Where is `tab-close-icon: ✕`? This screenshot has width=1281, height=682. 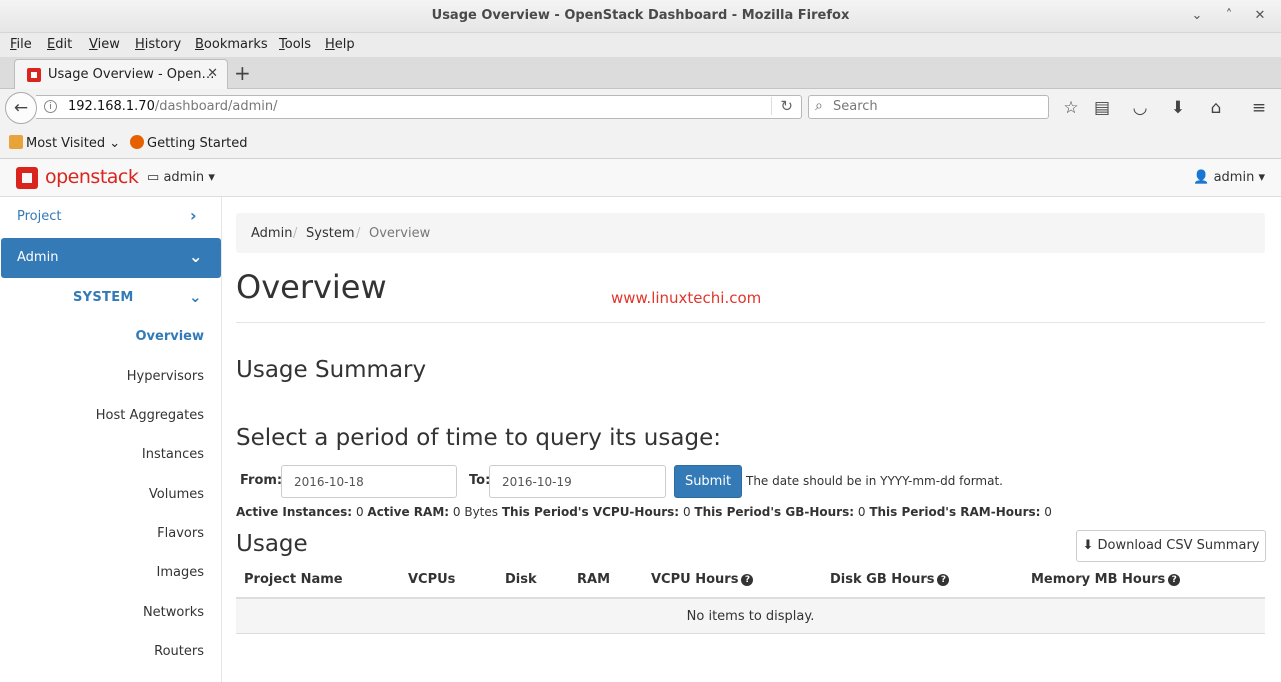
tab-close-icon: ✕ is located at coordinates (212, 73).